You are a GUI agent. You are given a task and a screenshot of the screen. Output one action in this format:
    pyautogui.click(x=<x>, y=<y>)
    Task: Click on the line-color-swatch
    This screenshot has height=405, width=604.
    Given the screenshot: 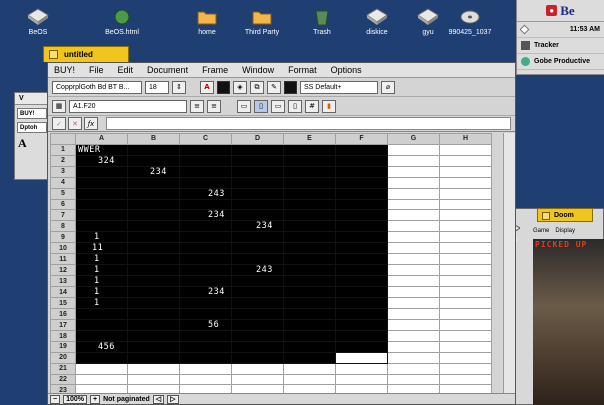 What is the action you would take?
    pyautogui.click(x=290, y=87)
    